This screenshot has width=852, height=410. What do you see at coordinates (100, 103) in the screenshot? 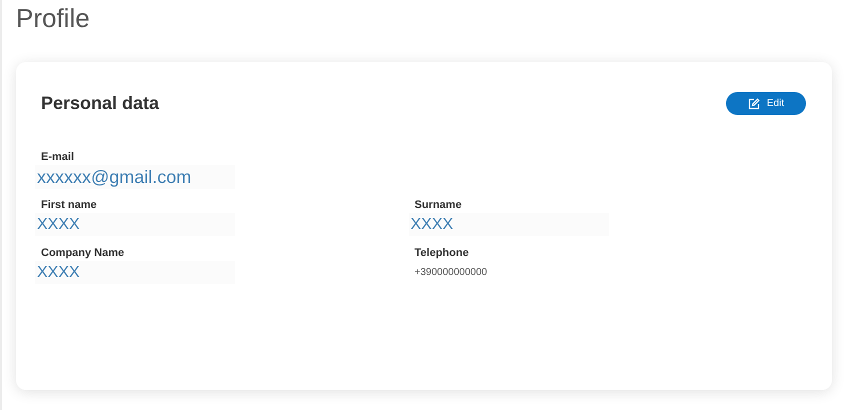
I see `card-title: Personal data` at bounding box center [100, 103].